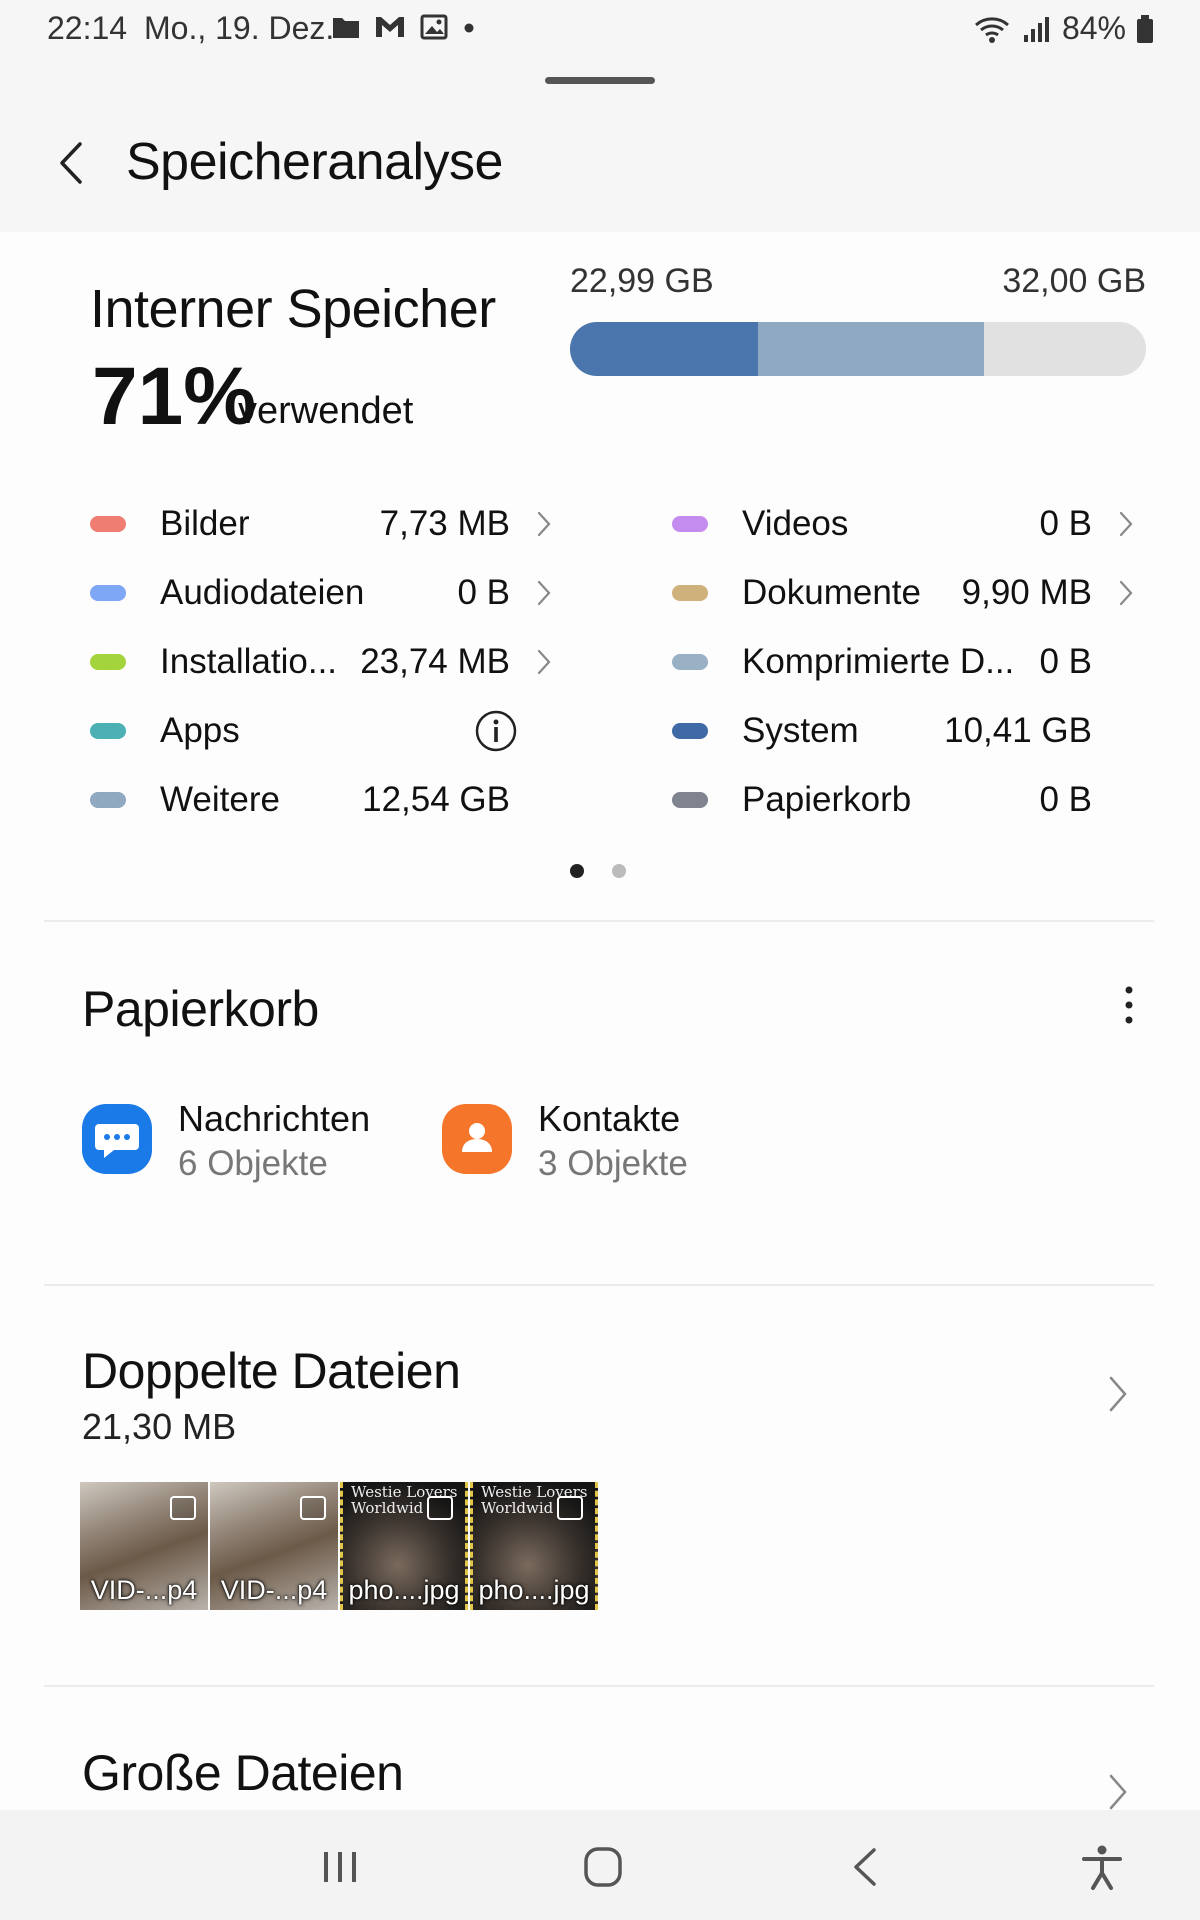  Describe the element at coordinates (991, 29) in the screenshot. I see `wifi-icon` at that location.